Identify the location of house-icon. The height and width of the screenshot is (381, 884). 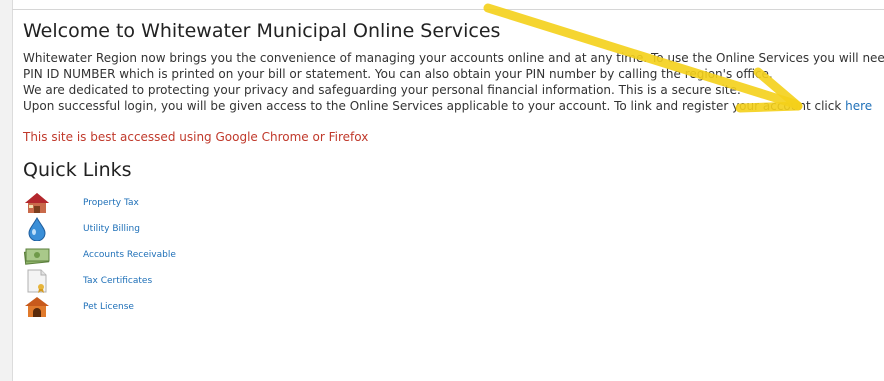
(37, 203).